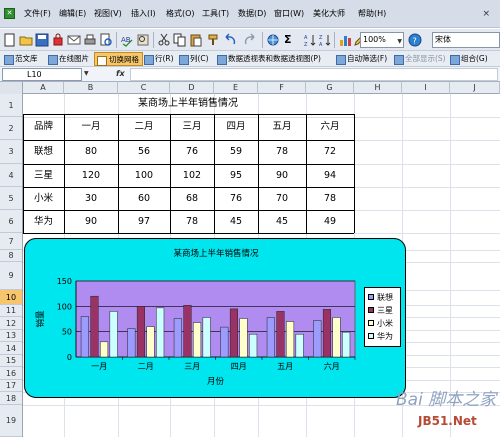  I want to click on formula-input, so click(314, 74).